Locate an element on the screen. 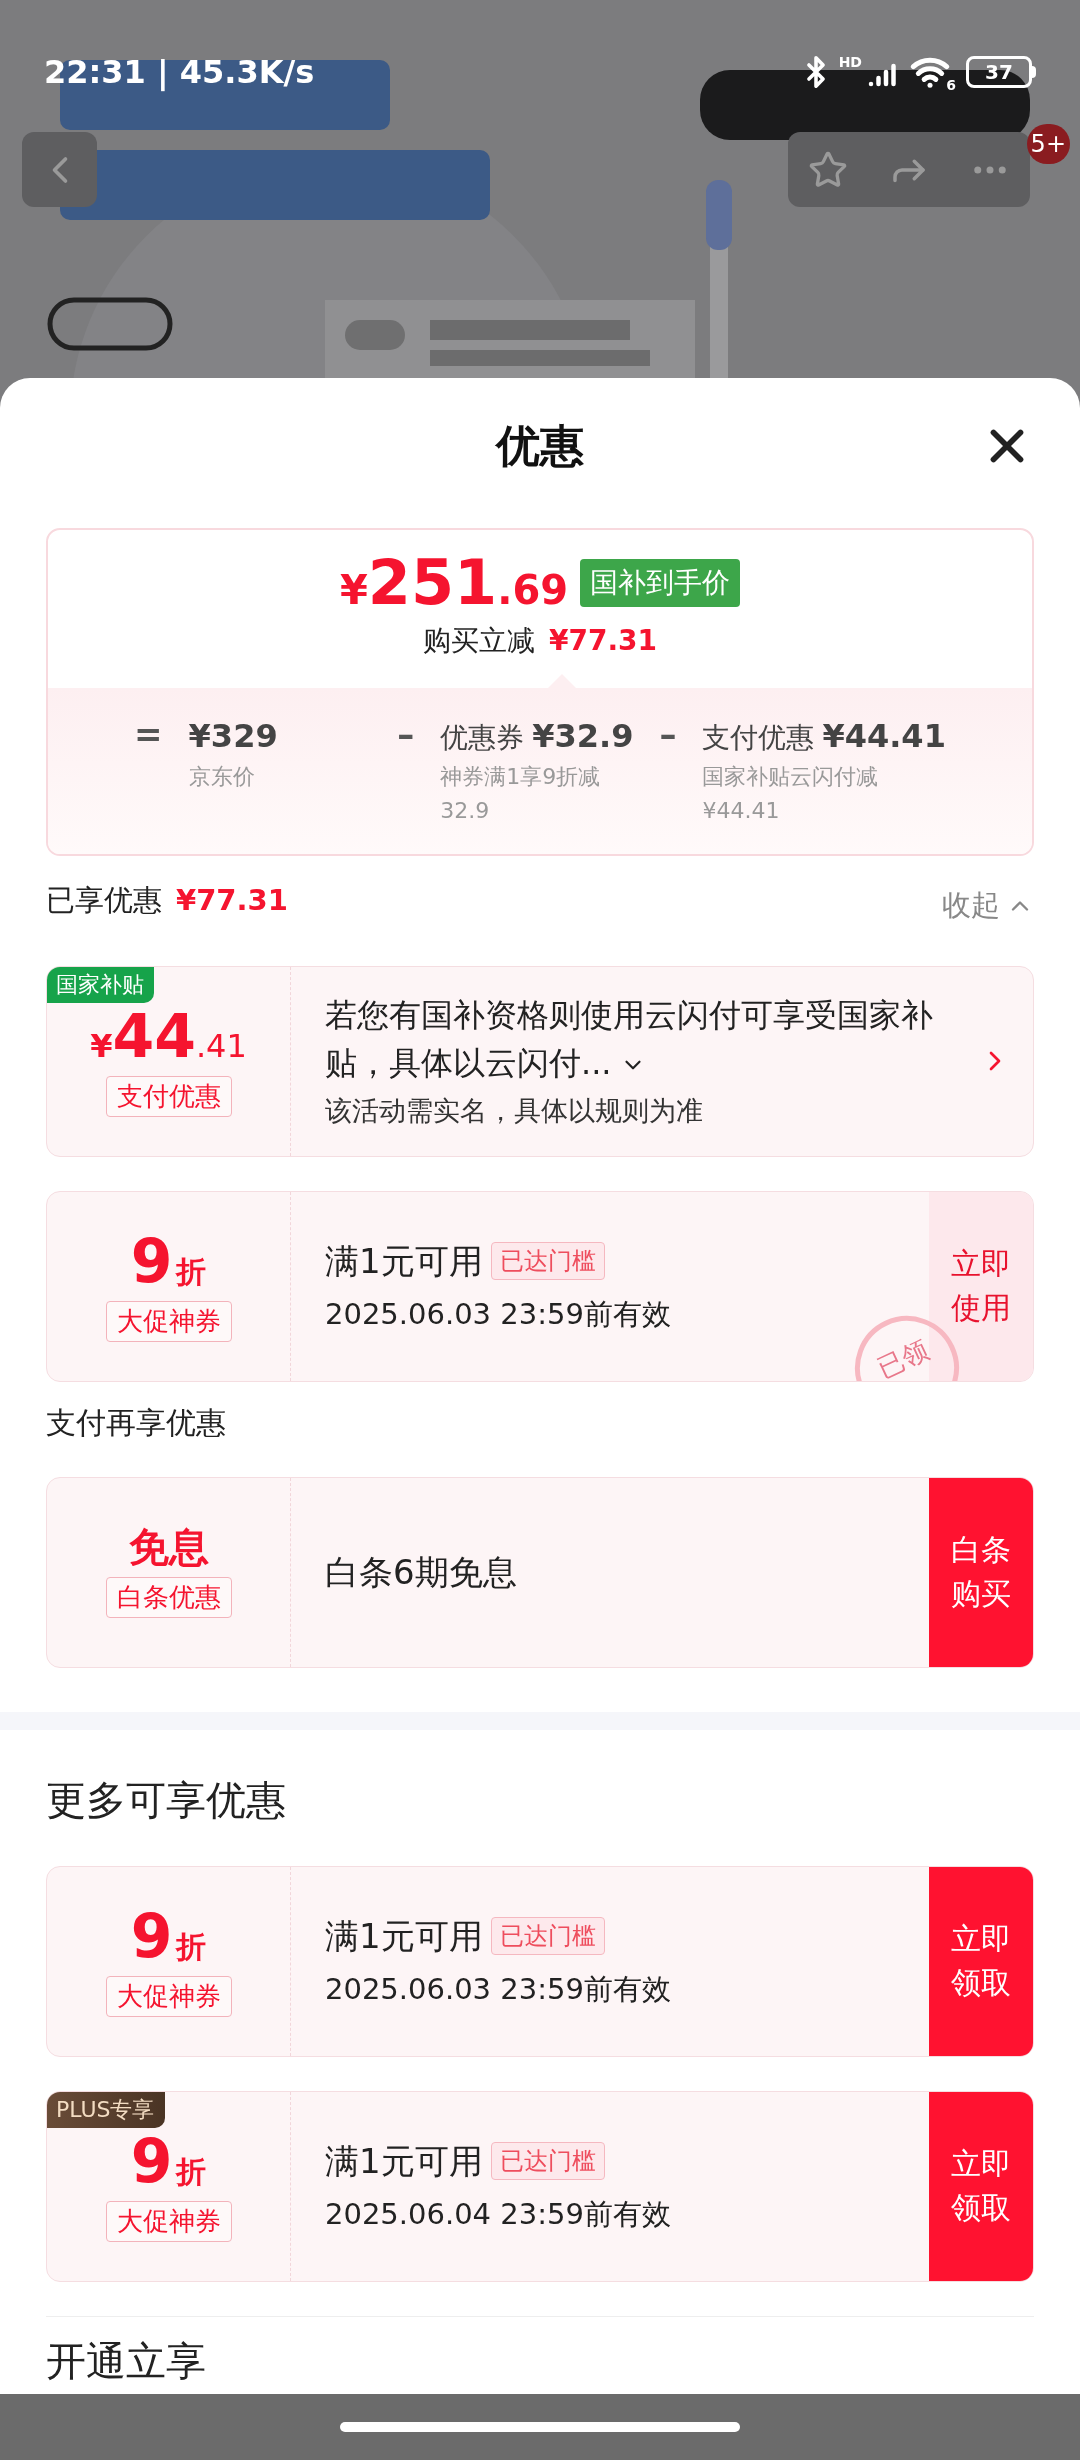 This screenshot has height=2460, width=1080. offer-type-tag: 支付优惠 is located at coordinates (168, 1096).